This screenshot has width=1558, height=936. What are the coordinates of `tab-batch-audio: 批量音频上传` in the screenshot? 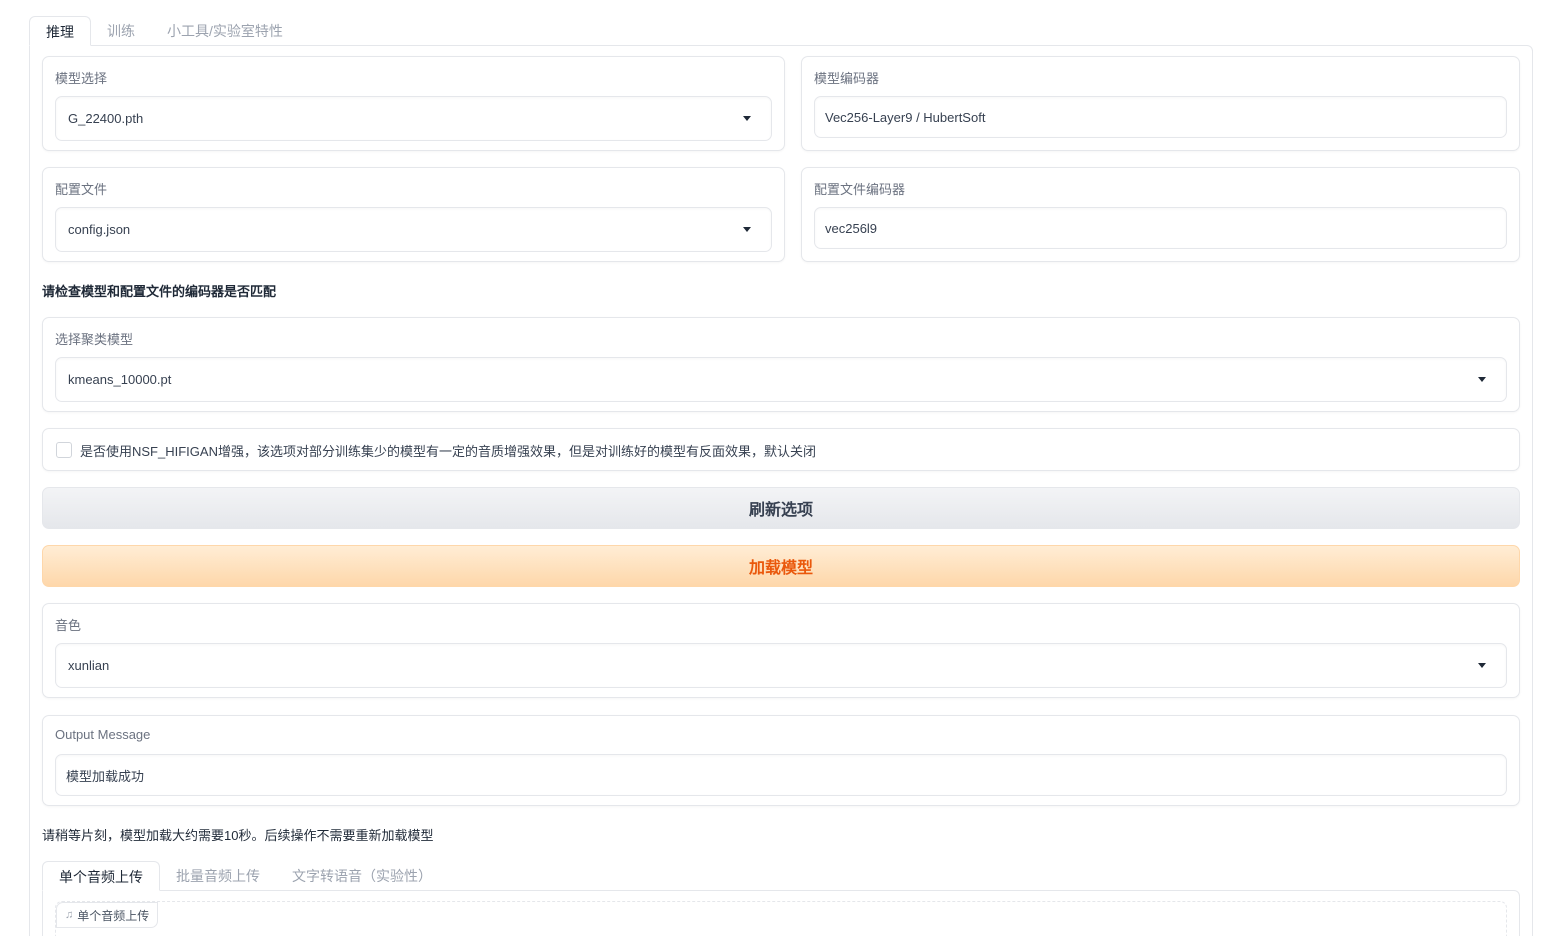 It's located at (218, 876).